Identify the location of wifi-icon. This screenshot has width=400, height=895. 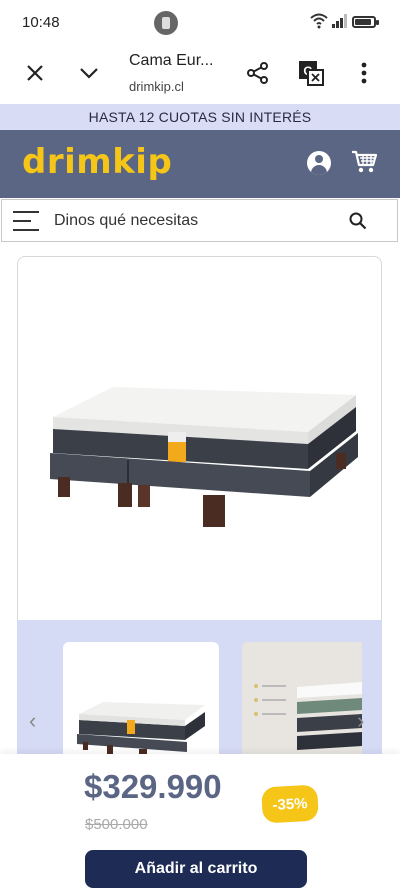
(319, 21).